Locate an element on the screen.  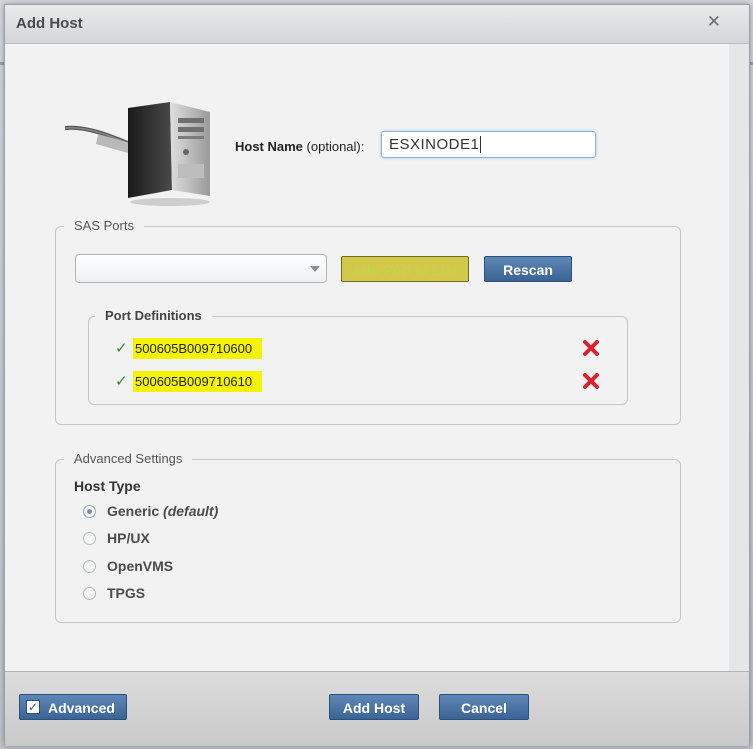
advanced-button-label: Advanced is located at coordinates (81, 708).